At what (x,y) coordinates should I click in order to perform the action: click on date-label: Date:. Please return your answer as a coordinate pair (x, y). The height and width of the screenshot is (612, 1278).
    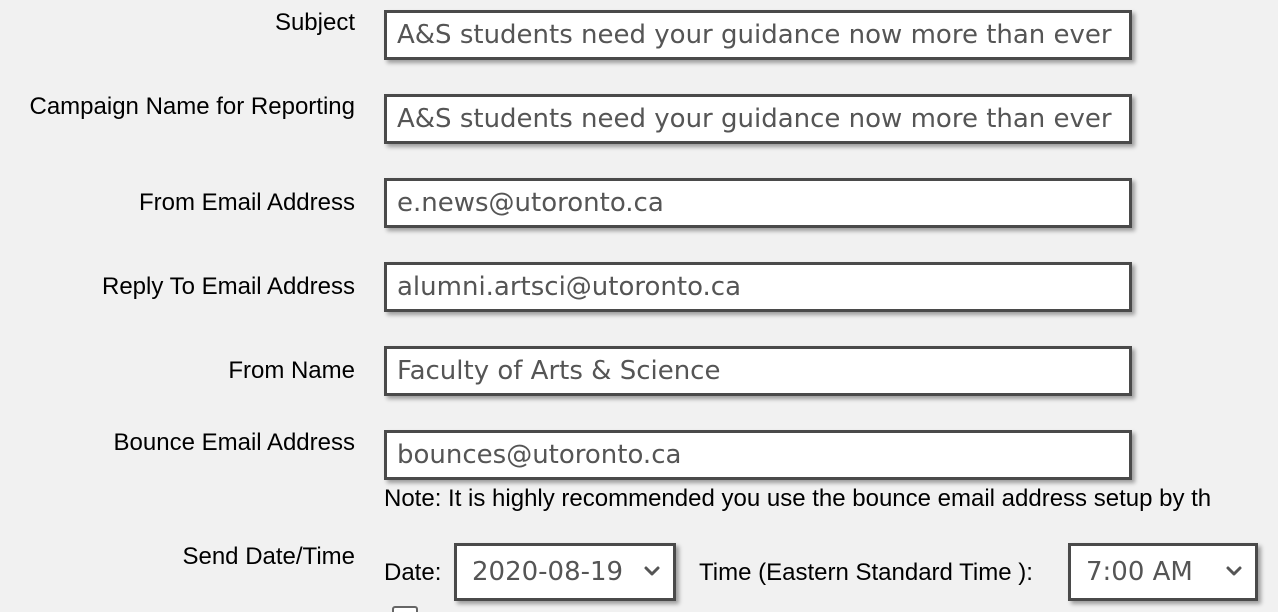
    Looking at the image, I should click on (413, 572).